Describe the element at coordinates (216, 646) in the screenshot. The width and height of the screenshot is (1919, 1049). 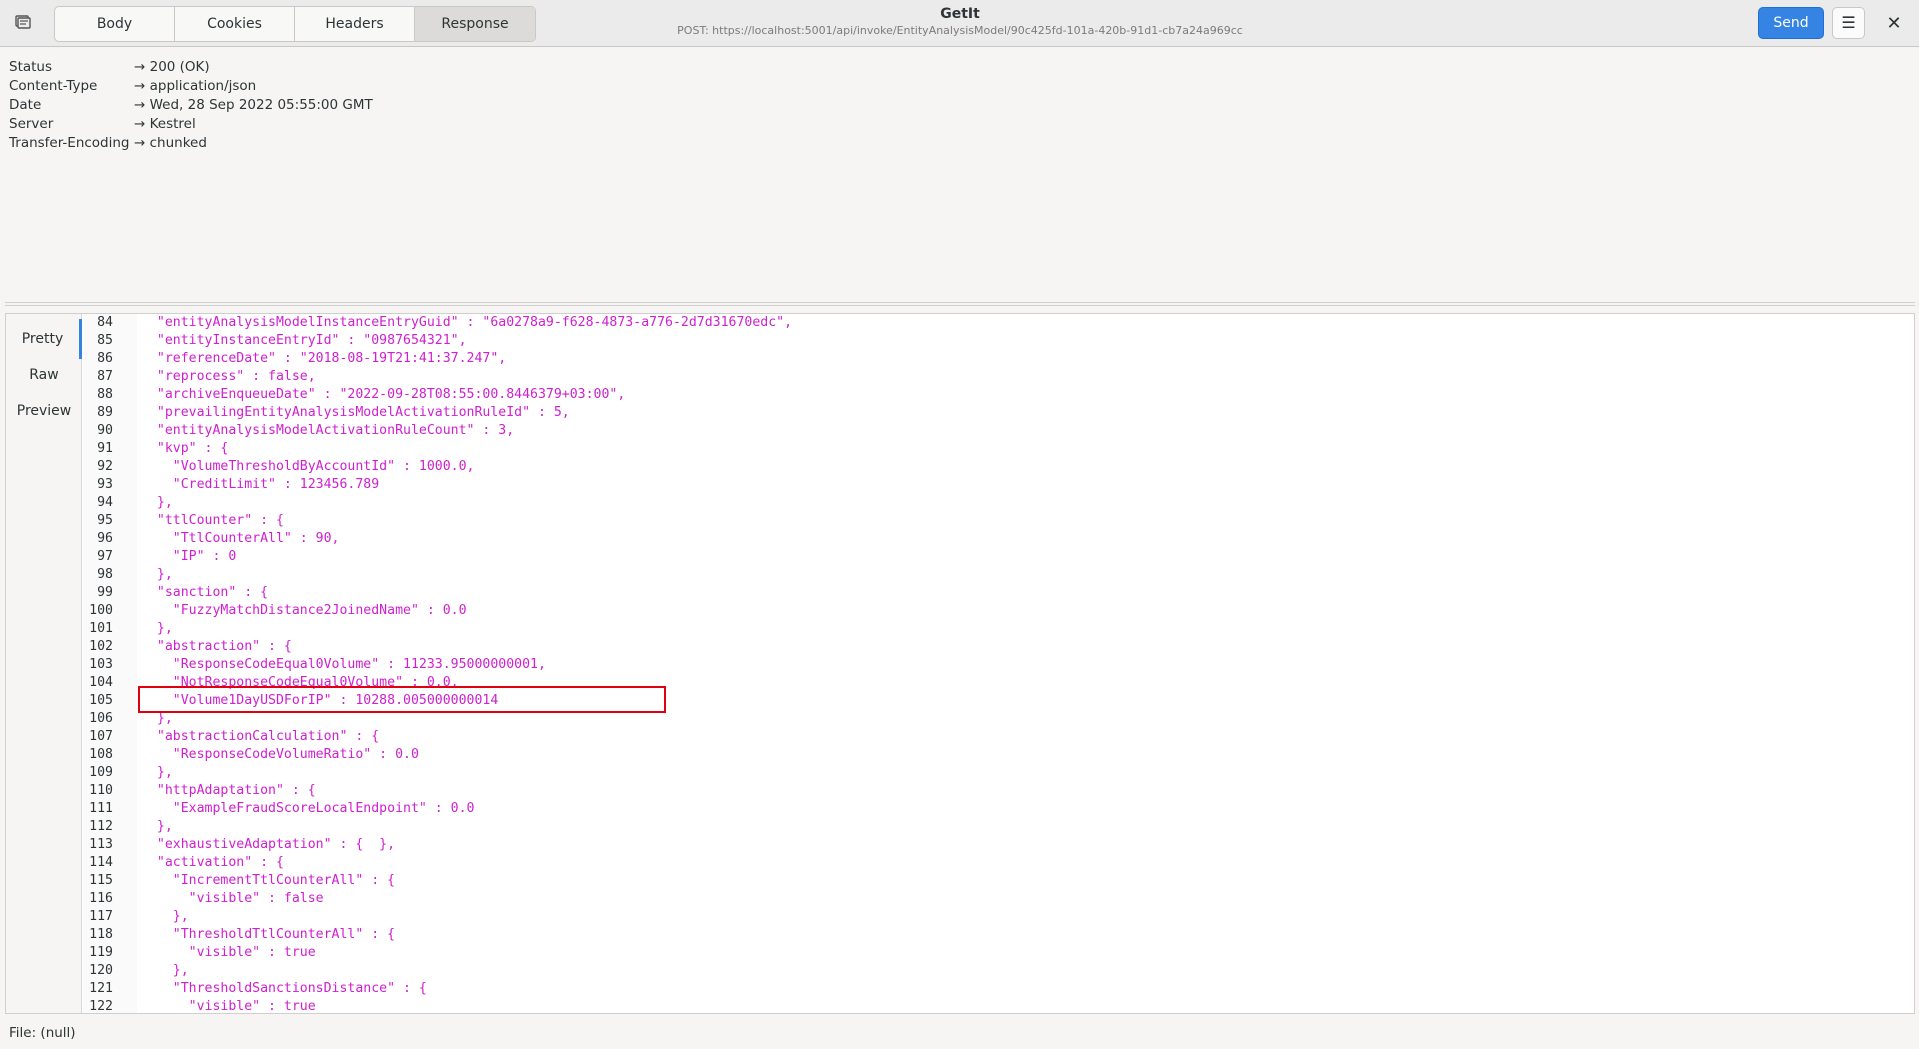
I see `code-text: "abstraction" : {` at that location.